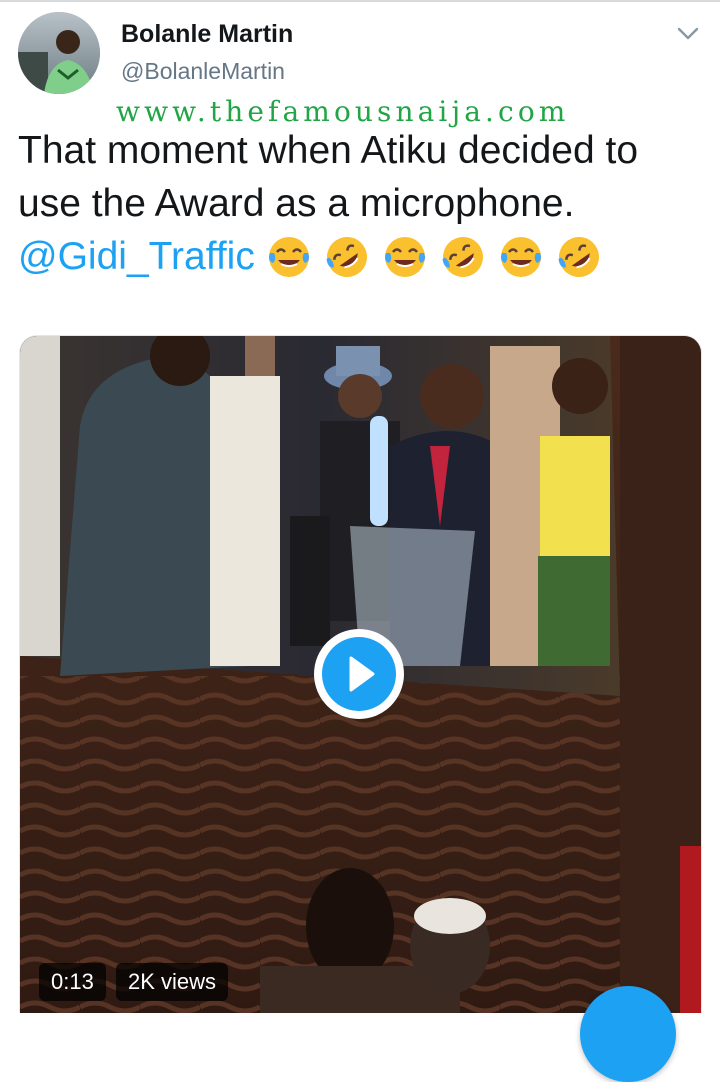 The height and width of the screenshot is (1082, 720). Describe the element at coordinates (296, 203) in the screenshot. I see `tweet-text-line-2: use the Award as a microphone.` at that location.